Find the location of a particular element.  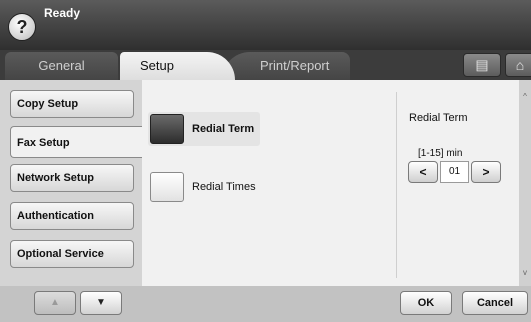

home-icon: ⌂ is located at coordinates (520, 65).